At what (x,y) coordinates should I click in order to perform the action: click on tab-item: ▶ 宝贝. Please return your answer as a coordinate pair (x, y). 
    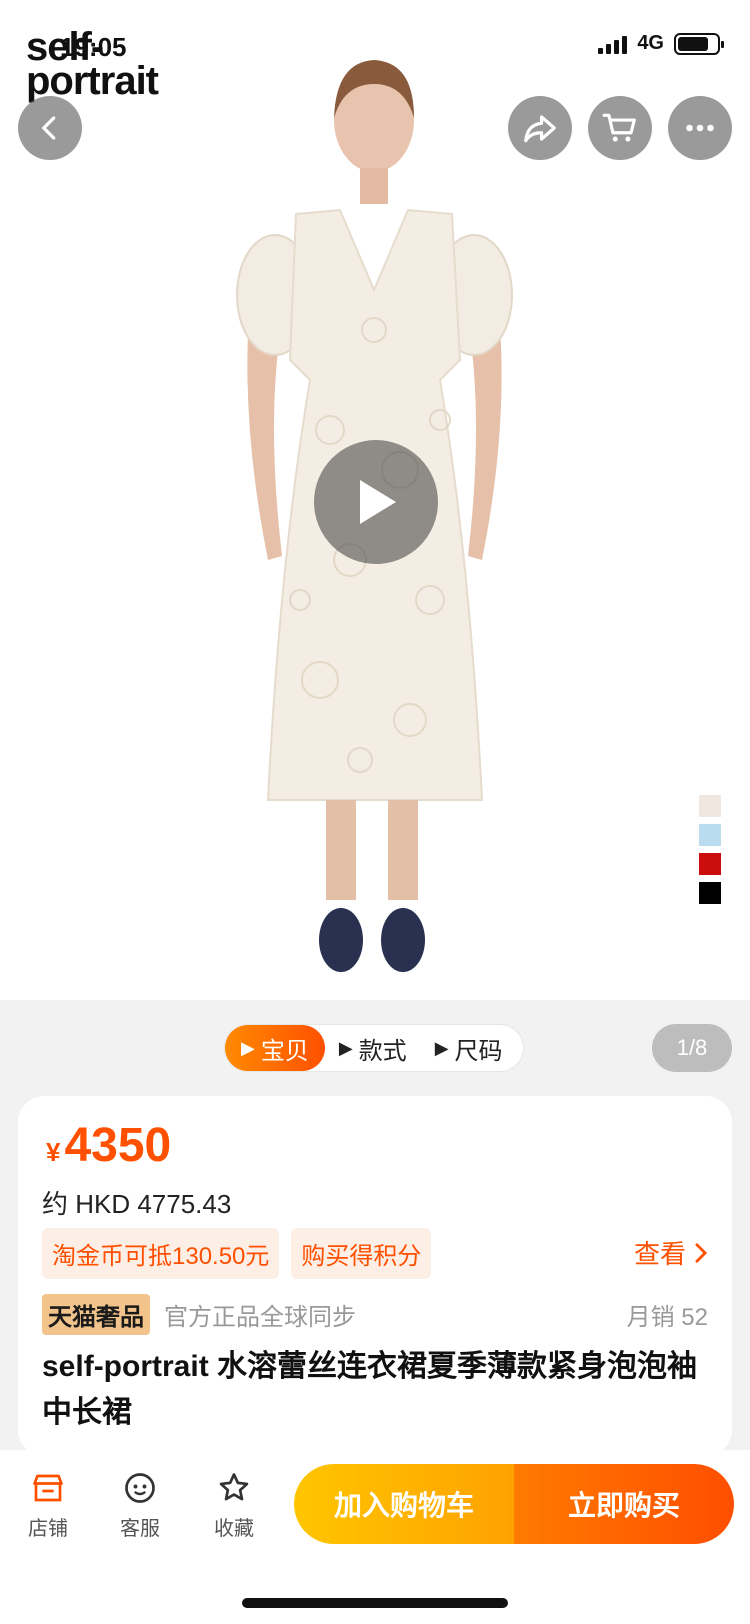
    Looking at the image, I should click on (275, 1048).